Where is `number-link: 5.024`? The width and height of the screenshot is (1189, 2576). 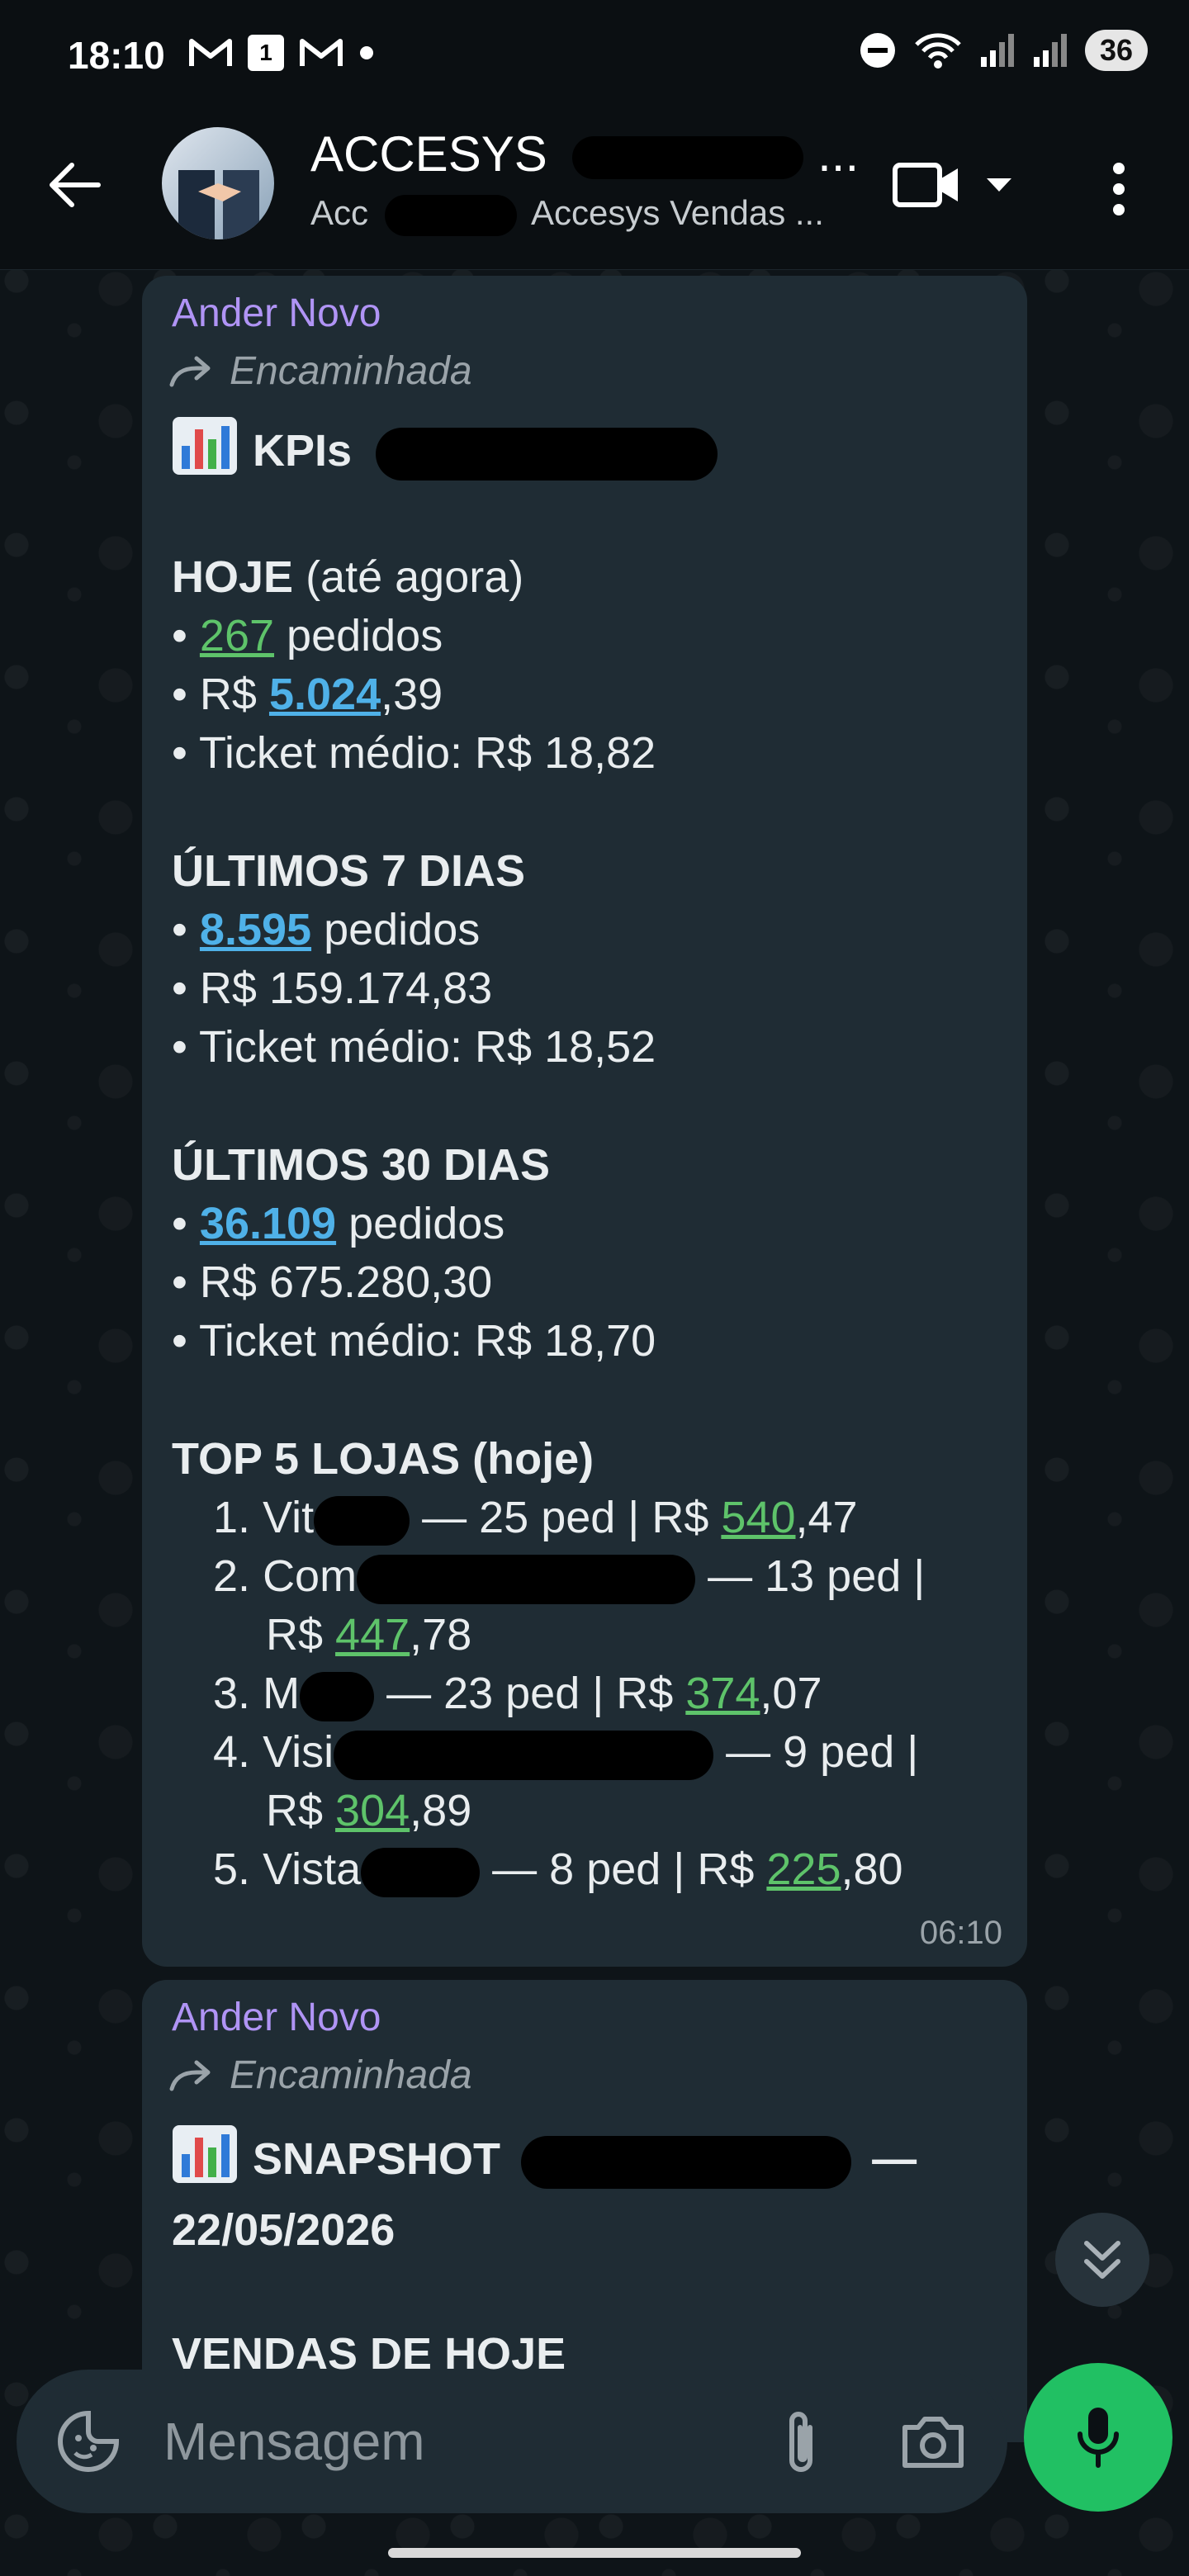 number-link: 5.024 is located at coordinates (325, 694).